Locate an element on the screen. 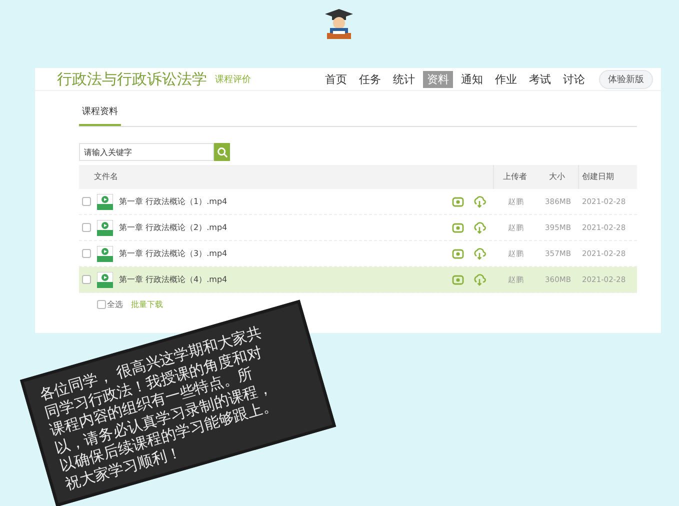 Image resolution: width=679 pixels, height=506 pixels. teacher-drawing is located at coordinates (339, 24).